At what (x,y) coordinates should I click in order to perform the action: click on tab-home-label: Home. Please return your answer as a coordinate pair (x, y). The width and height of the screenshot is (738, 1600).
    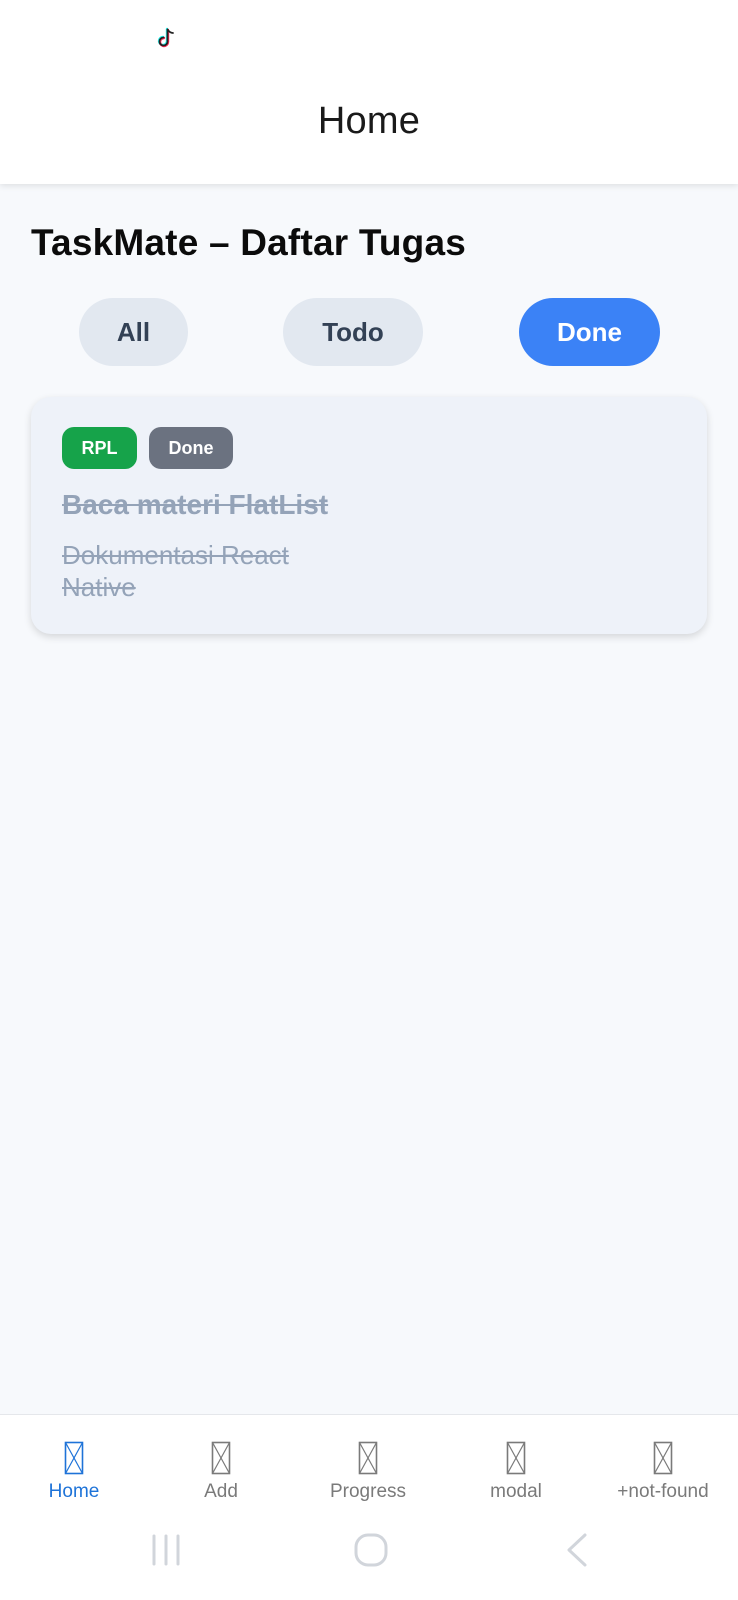
    Looking at the image, I should click on (74, 1491).